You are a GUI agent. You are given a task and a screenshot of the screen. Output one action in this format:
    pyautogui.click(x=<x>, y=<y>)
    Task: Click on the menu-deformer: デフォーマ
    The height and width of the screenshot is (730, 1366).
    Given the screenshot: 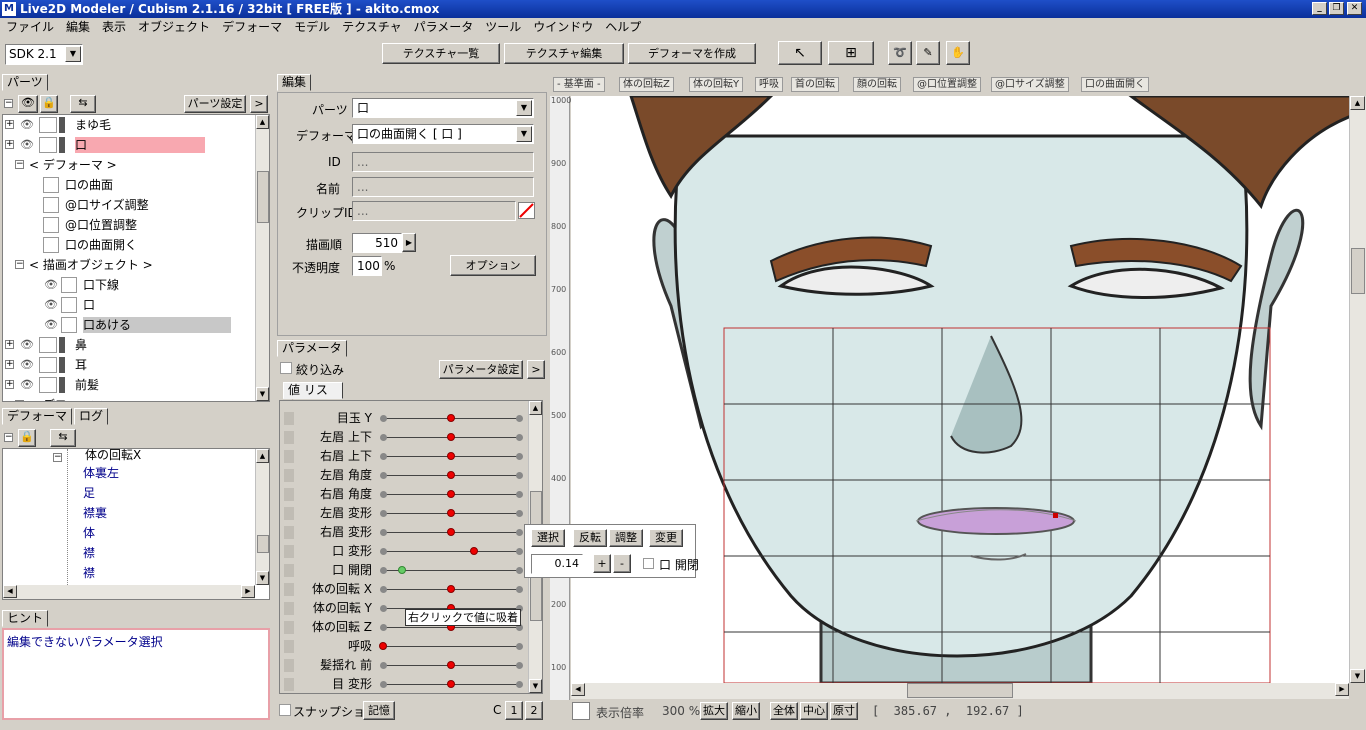 What is the action you would take?
    pyautogui.click(x=252, y=27)
    